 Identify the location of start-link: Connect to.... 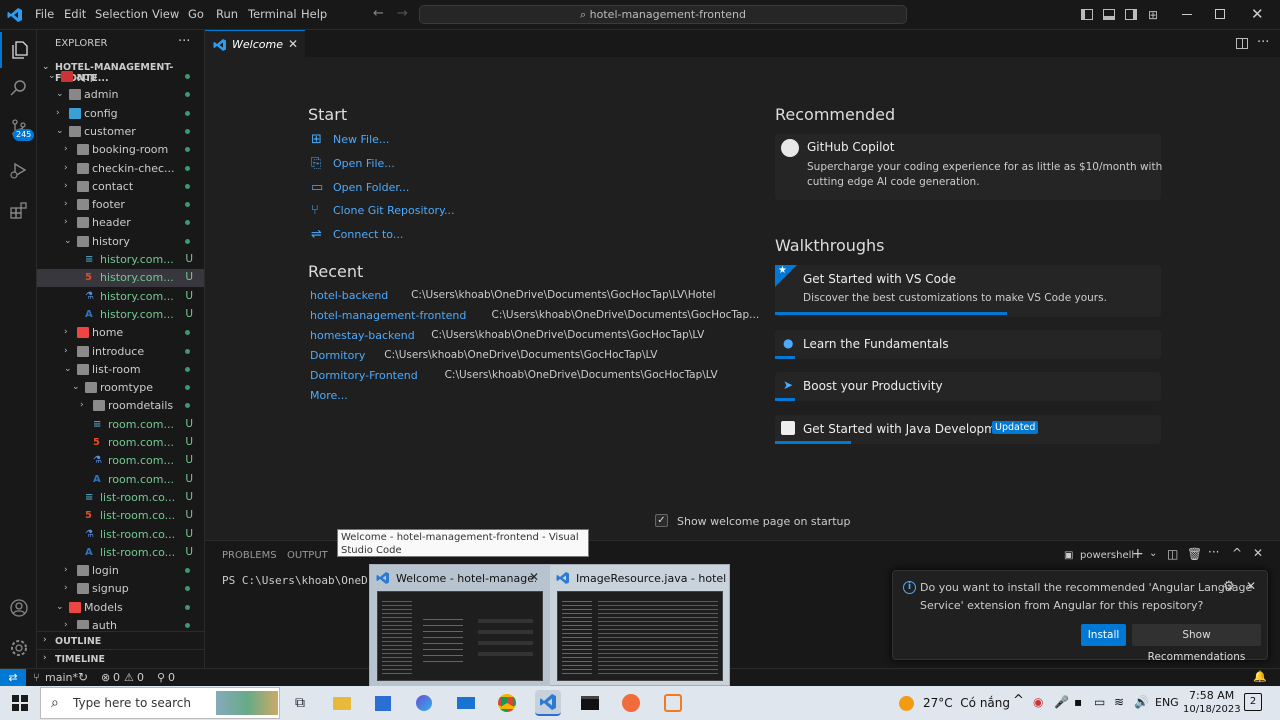
(368, 234).